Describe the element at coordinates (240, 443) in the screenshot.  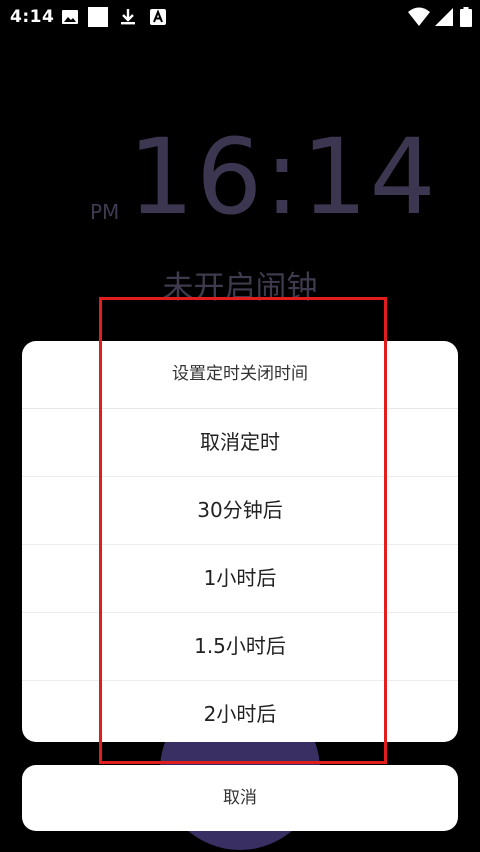
I see `option-cancel-timer: 取消定时` at that location.